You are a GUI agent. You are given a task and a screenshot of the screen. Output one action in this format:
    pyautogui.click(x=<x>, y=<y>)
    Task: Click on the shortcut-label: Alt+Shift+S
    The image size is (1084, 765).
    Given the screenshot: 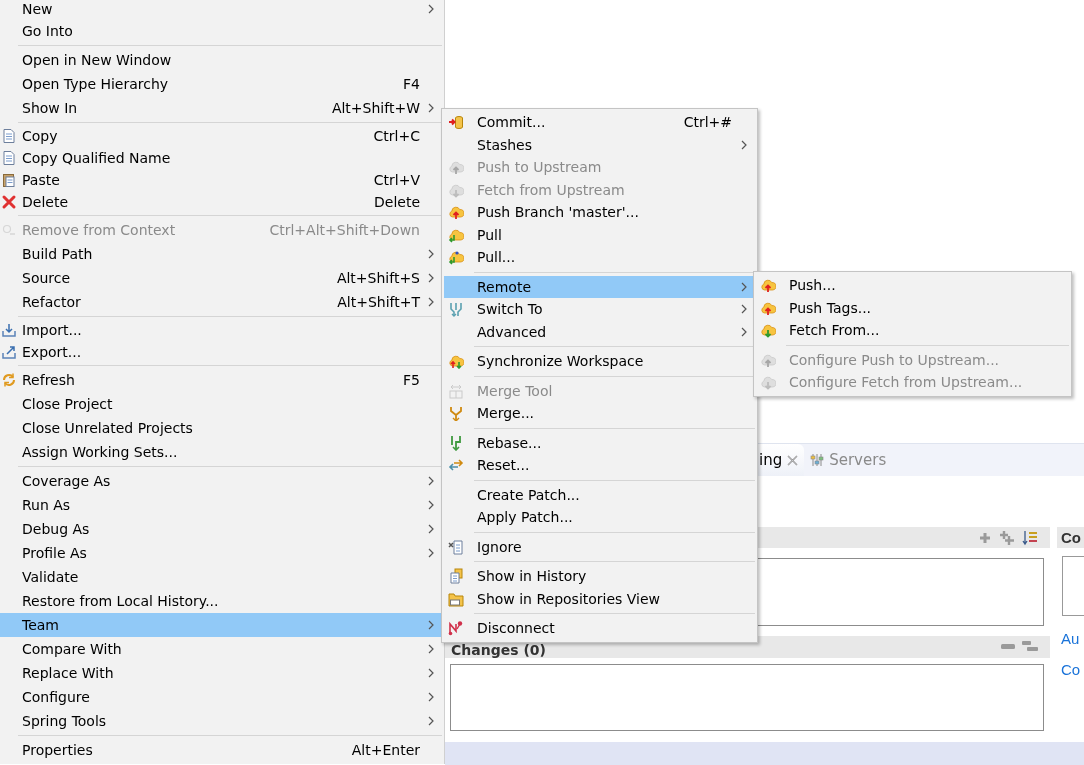 What is the action you would take?
    pyautogui.click(x=378, y=278)
    